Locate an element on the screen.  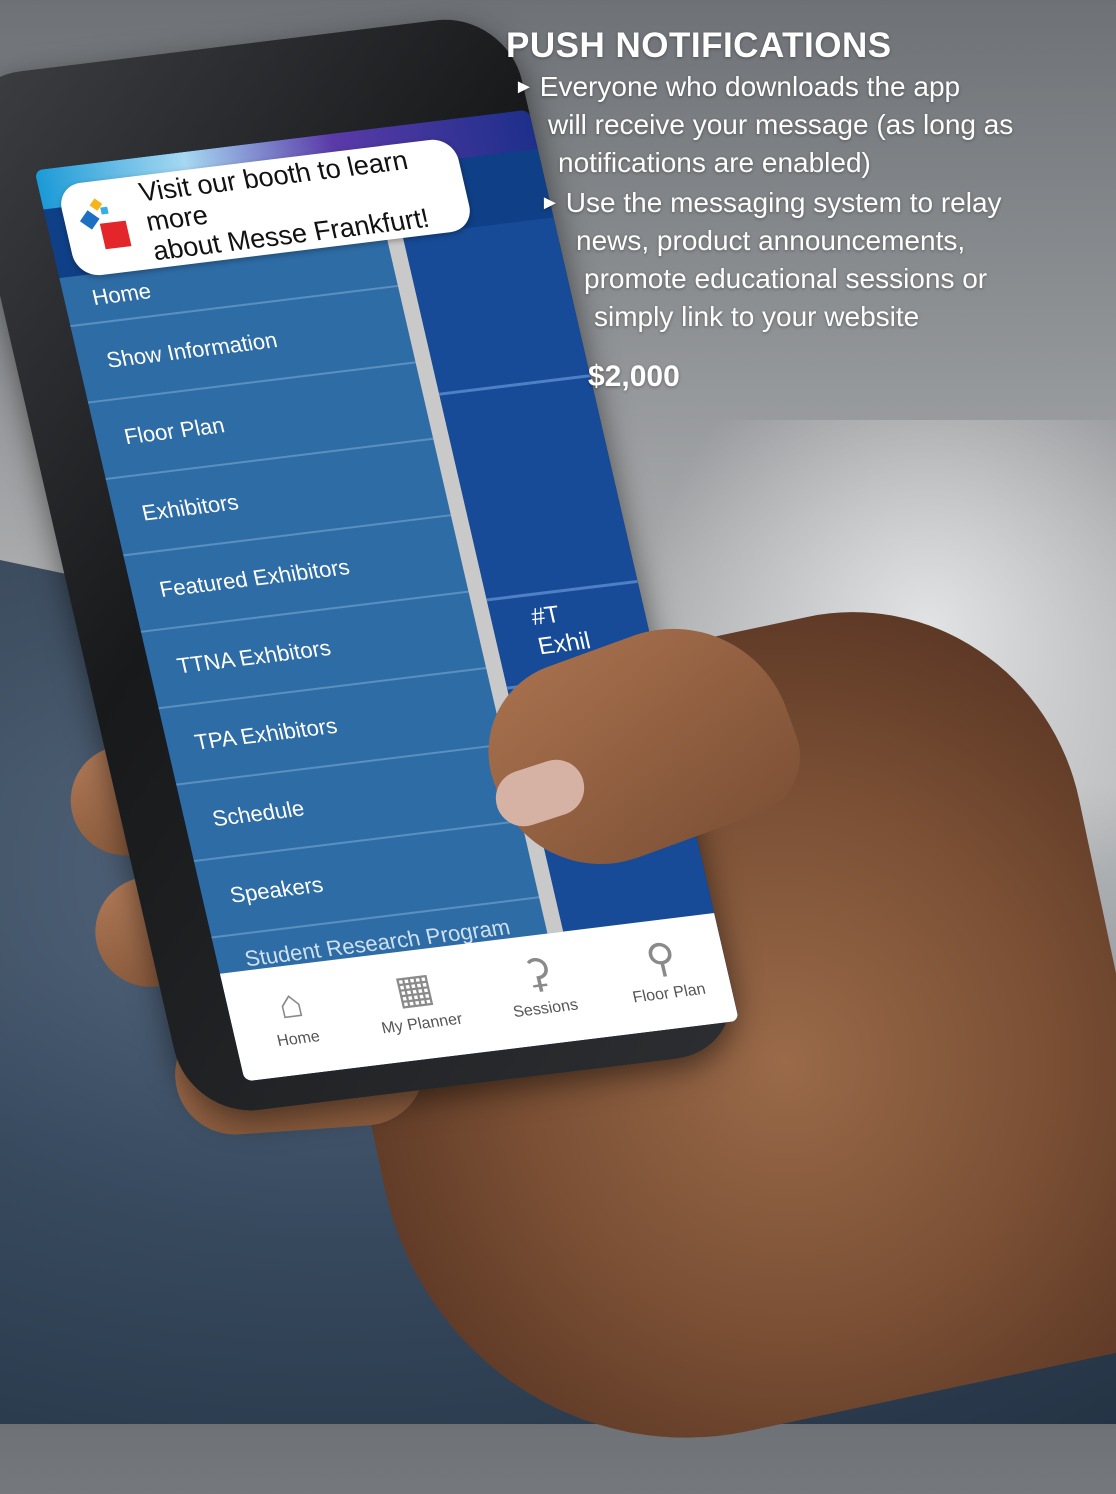
menu-item-label: Home is located at coordinates (121, 294).